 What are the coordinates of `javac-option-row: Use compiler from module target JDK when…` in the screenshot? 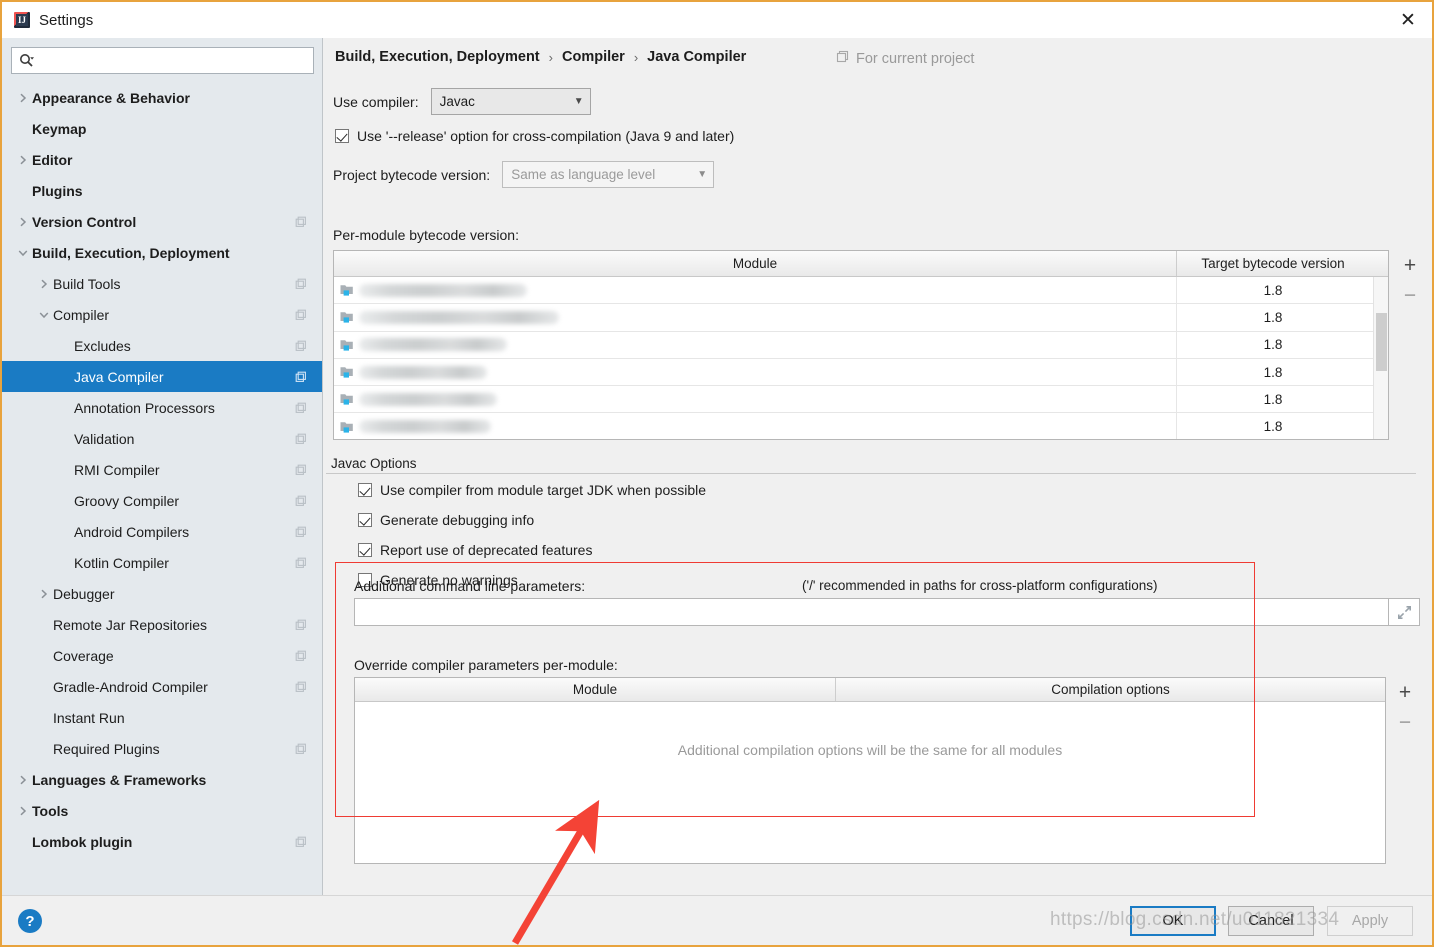 It's located at (532, 490).